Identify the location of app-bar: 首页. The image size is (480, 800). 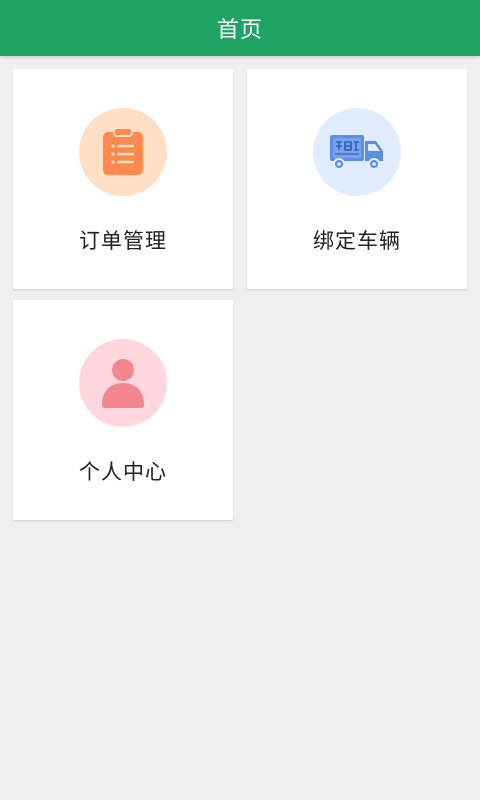
(240, 28).